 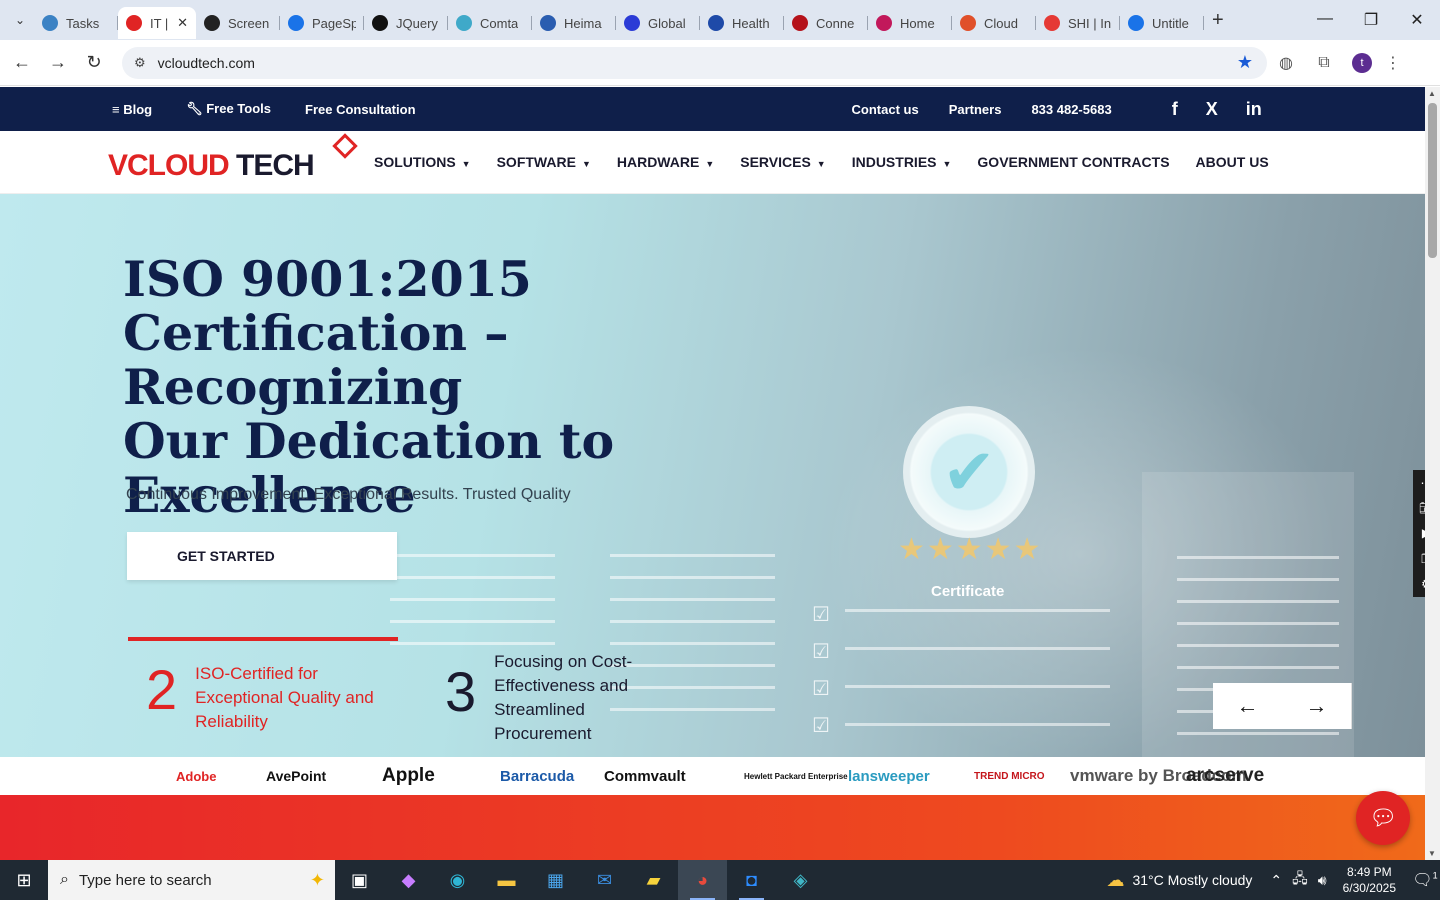 I want to click on caret-down-icon: ▼, so click(x=586, y=164).